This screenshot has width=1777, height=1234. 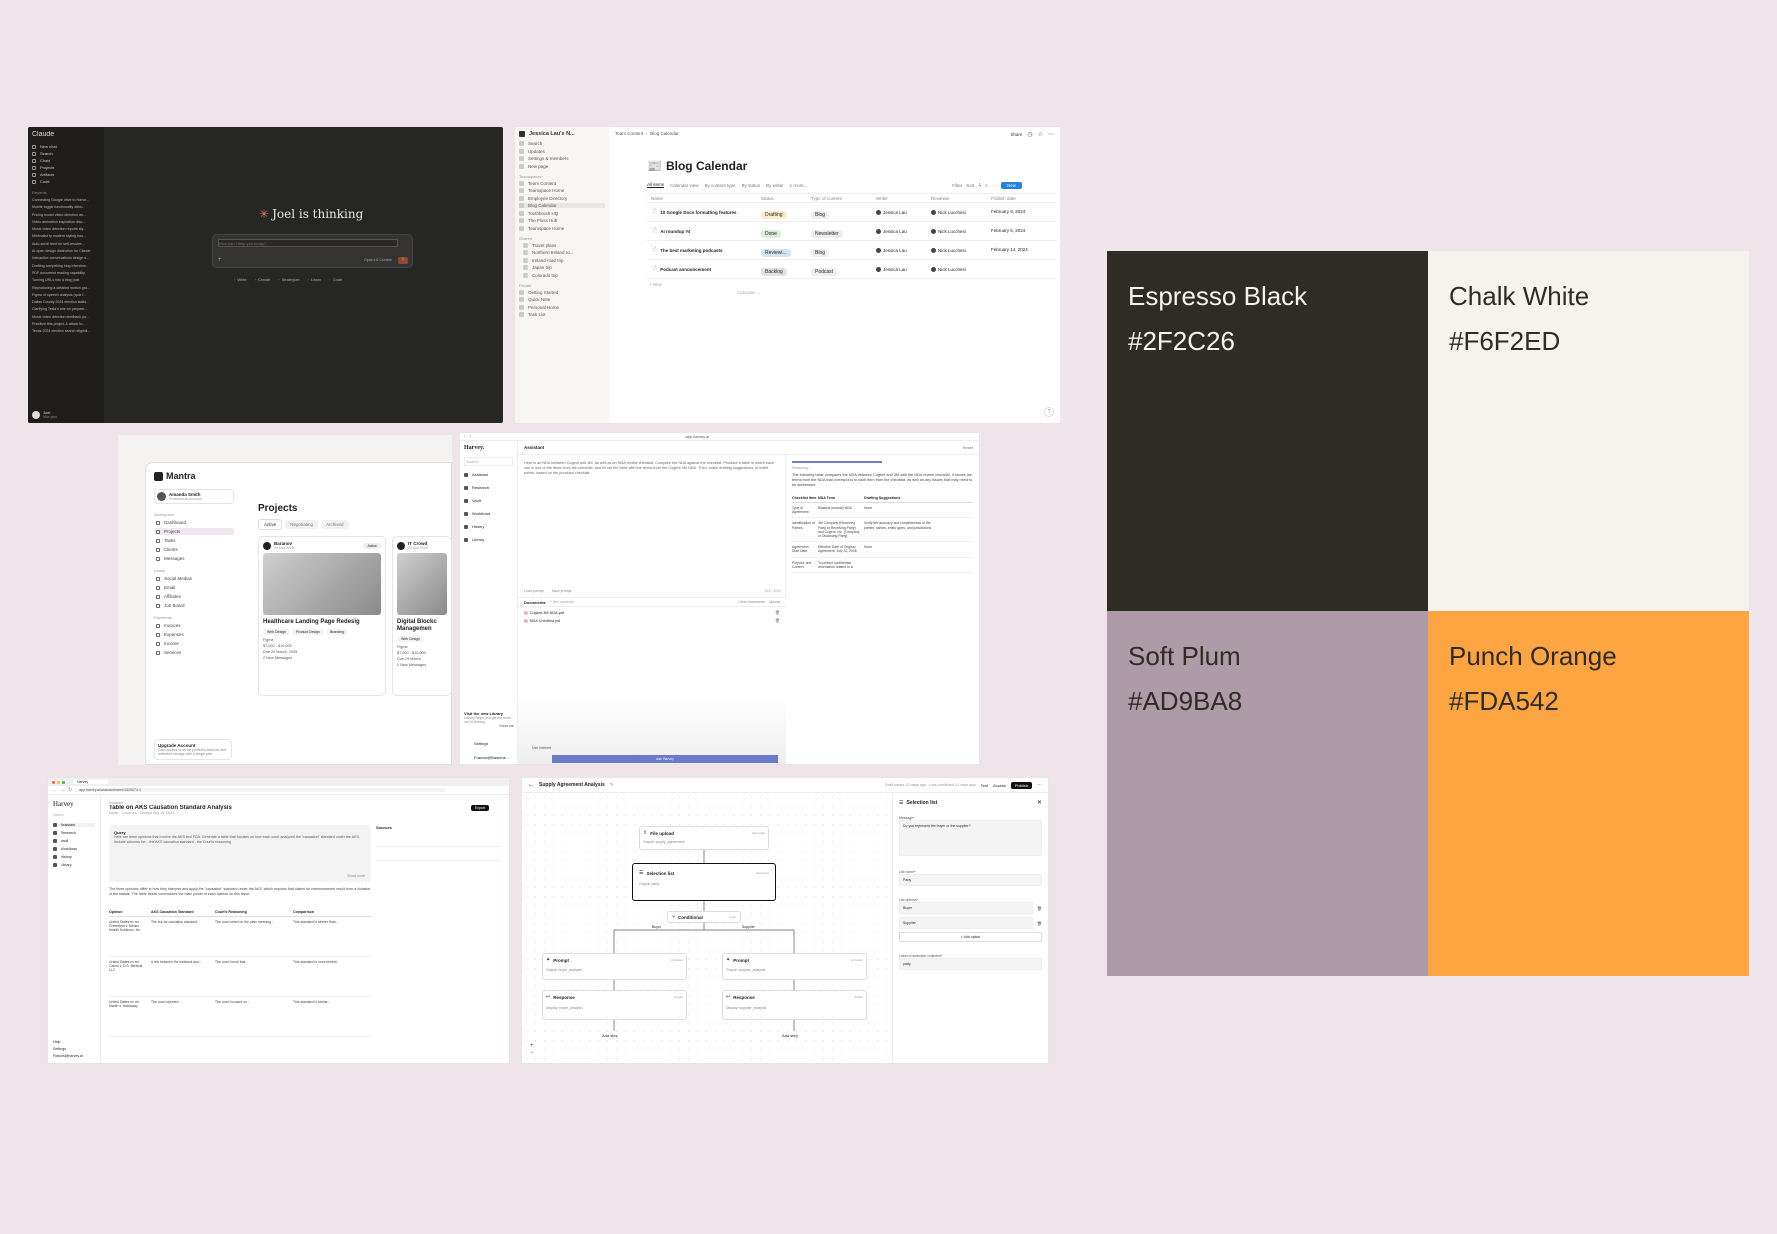 What do you see at coordinates (775, 185) in the screenshot?
I see `view-tab-by-writer: By writer` at bounding box center [775, 185].